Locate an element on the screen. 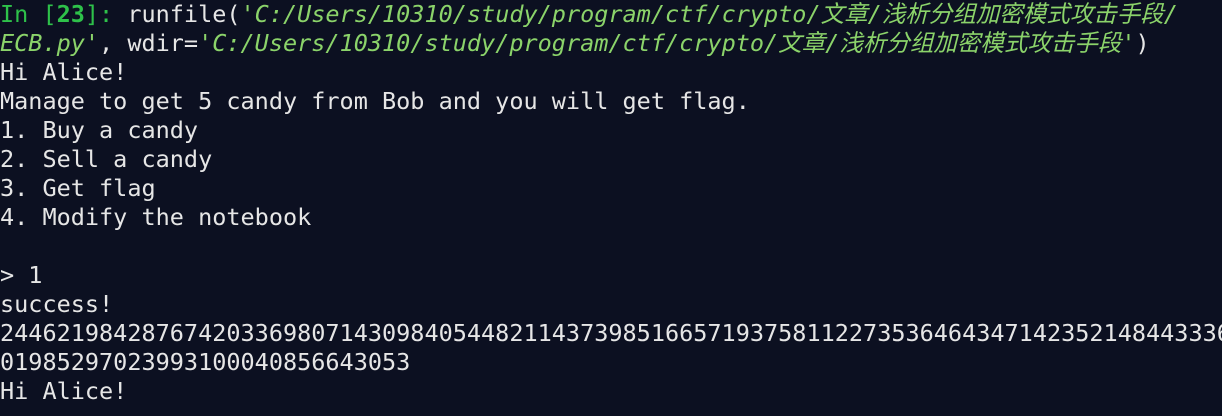  filename-argument-part2: ECB.py' is located at coordinates (50, 43).